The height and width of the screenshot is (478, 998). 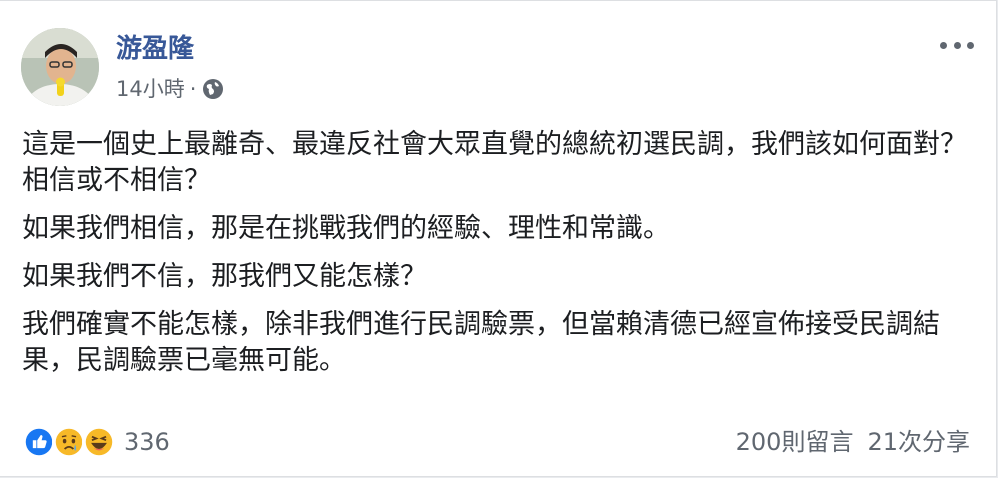 I want to click on profile-photo-icon, so click(x=60, y=67).